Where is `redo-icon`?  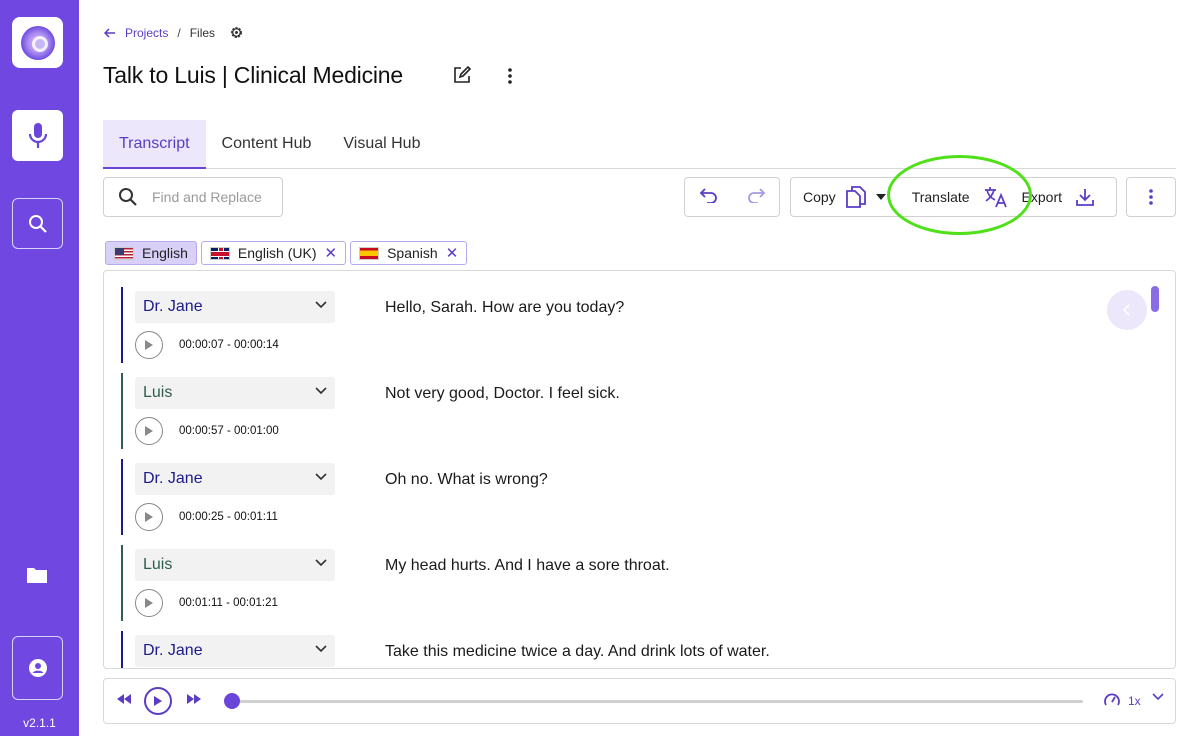
redo-icon is located at coordinates (756, 195).